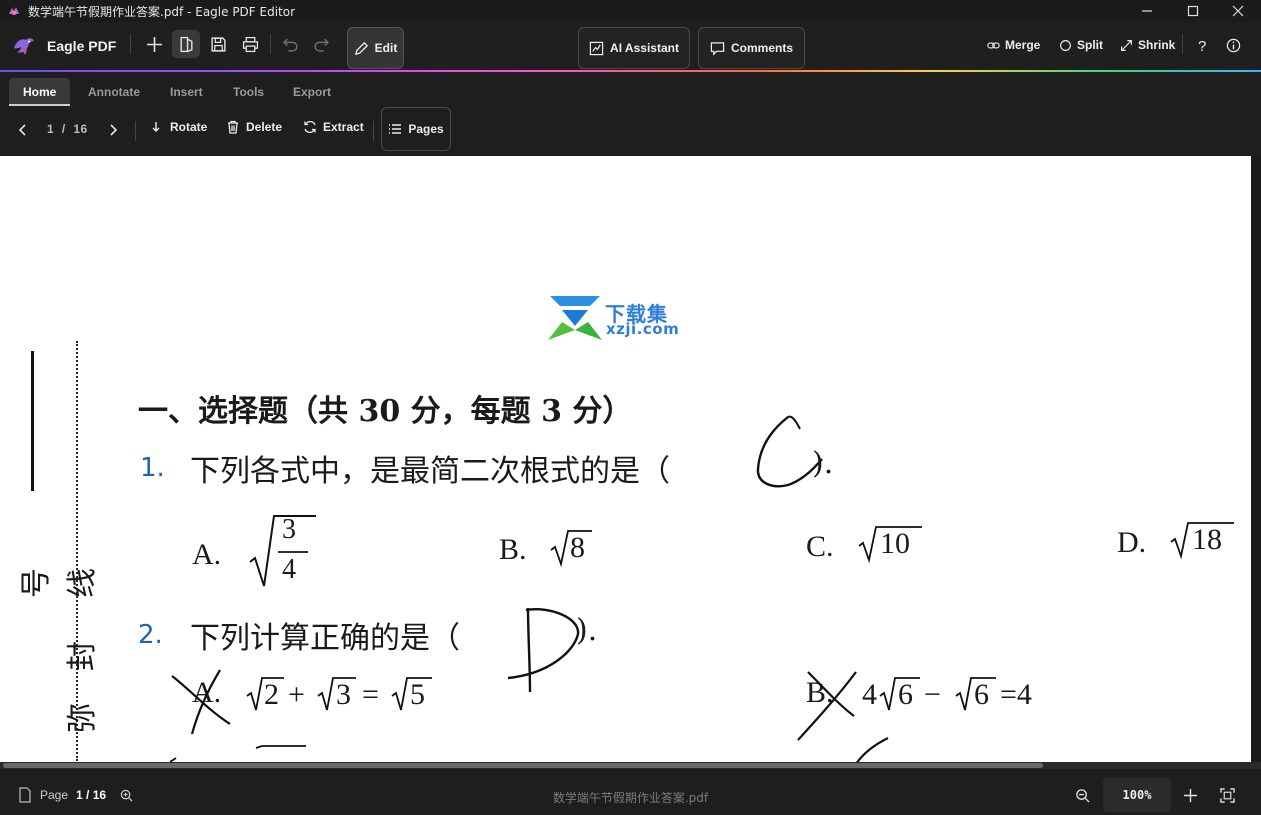 The image size is (1261, 815). I want to click on radical-signs, so click(937, 694).